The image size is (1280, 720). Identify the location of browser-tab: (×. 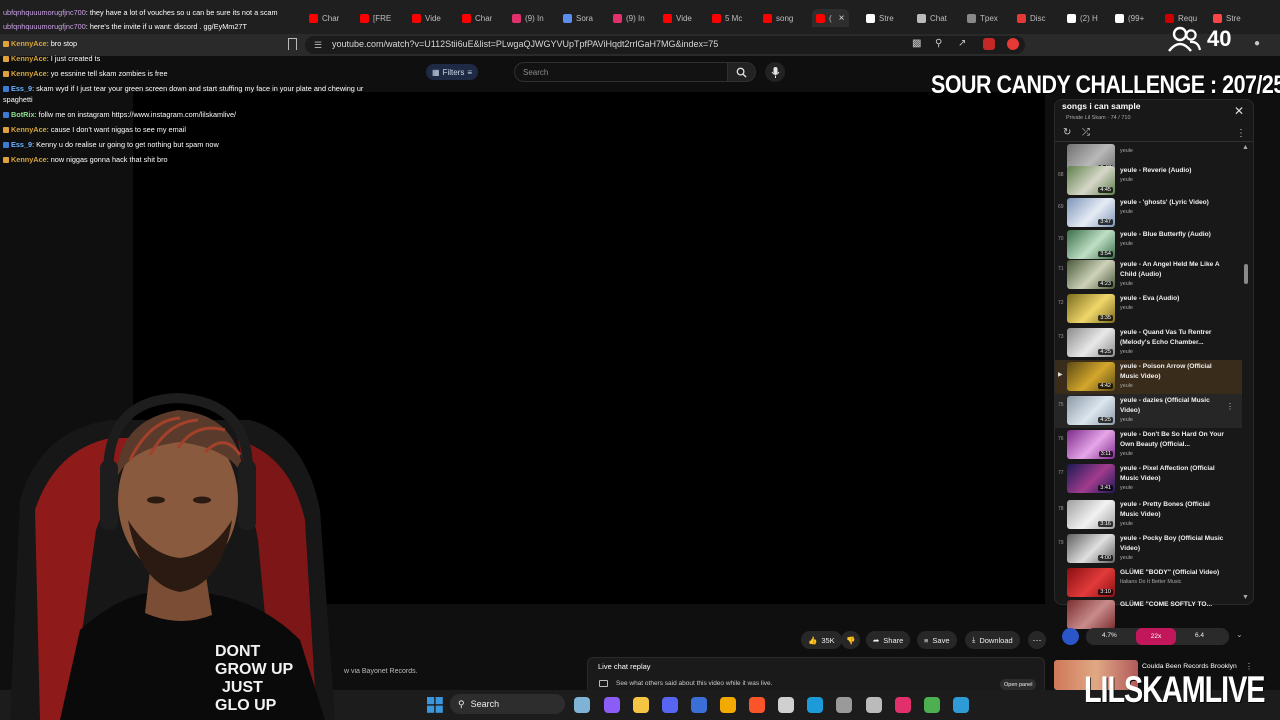
(830, 18).